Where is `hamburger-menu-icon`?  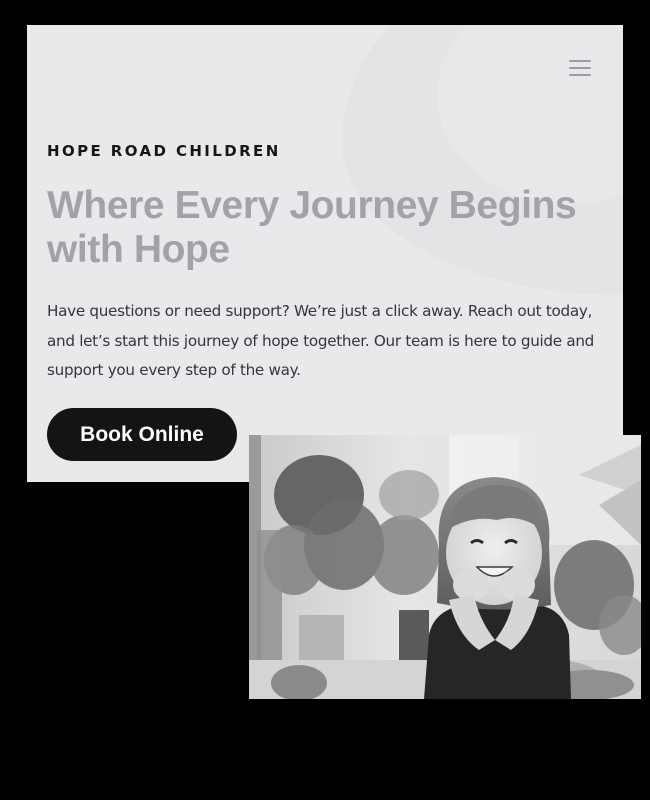
hamburger-menu-icon is located at coordinates (580, 68).